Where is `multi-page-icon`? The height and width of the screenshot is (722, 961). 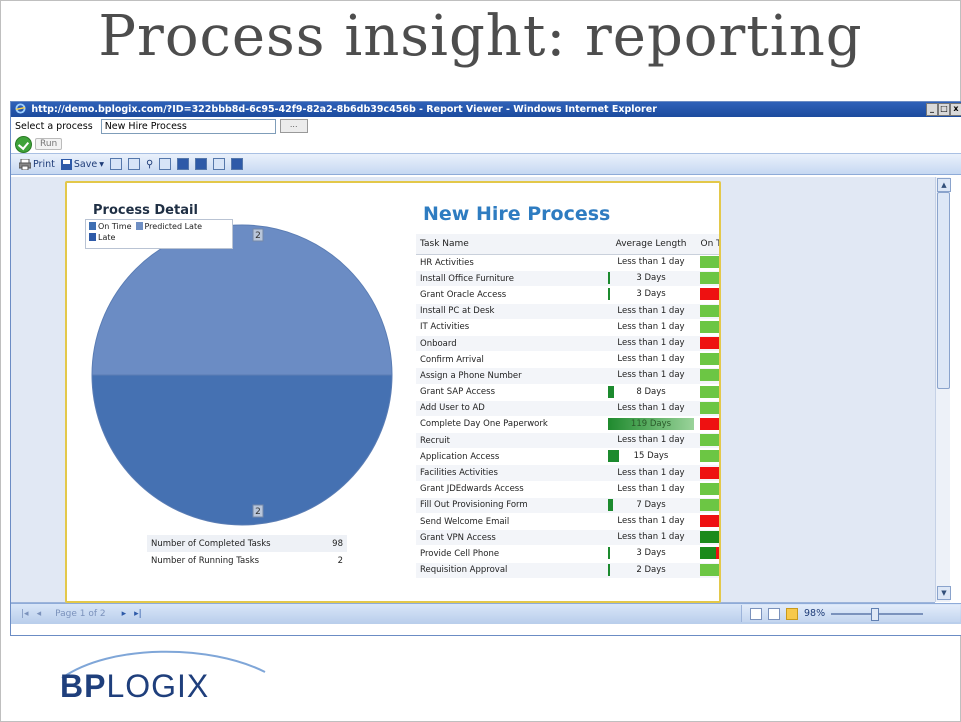
multi-page-icon is located at coordinates (774, 613).